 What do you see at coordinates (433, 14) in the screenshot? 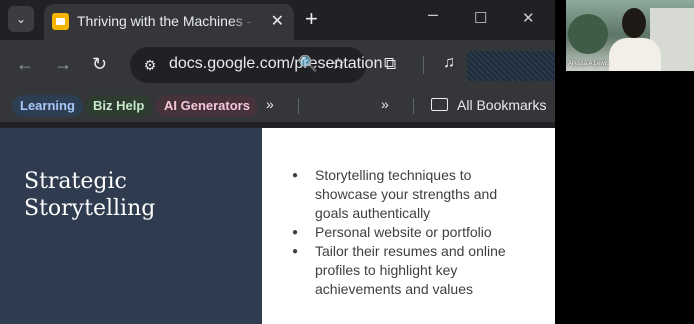
I see `minimize-icon: –` at bounding box center [433, 14].